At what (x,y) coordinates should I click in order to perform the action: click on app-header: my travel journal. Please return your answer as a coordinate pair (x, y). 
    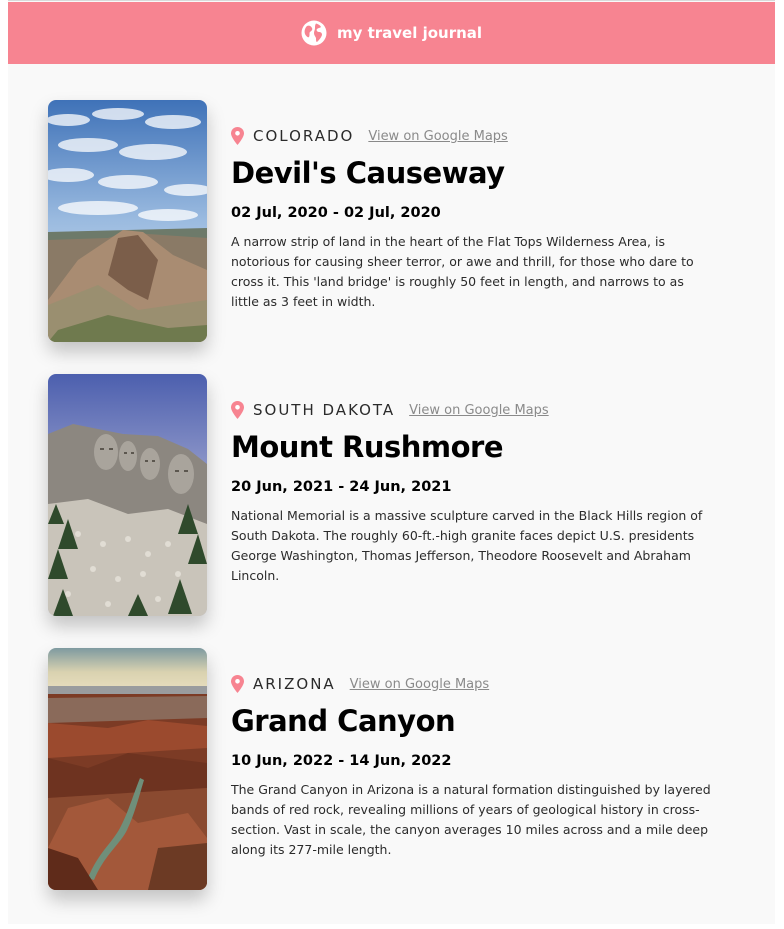
    Looking at the image, I should click on (391, 33).